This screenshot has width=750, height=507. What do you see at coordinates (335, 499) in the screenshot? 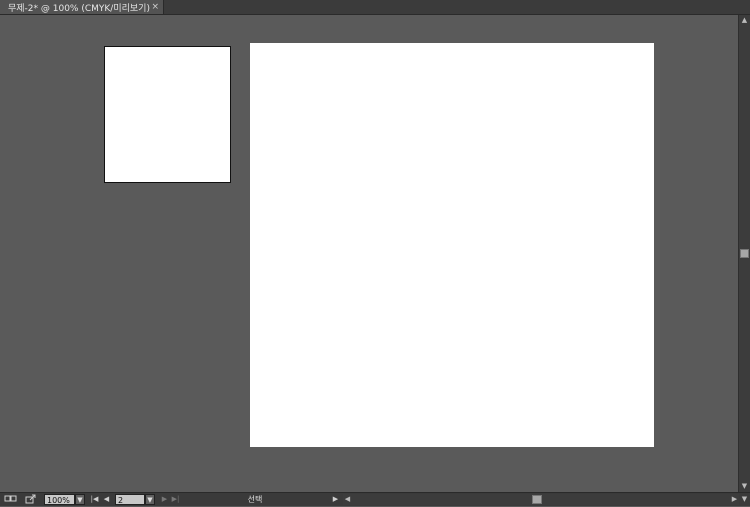
I see `status-menu-arrow-icon: ▶` at bounding box center [335, 499].